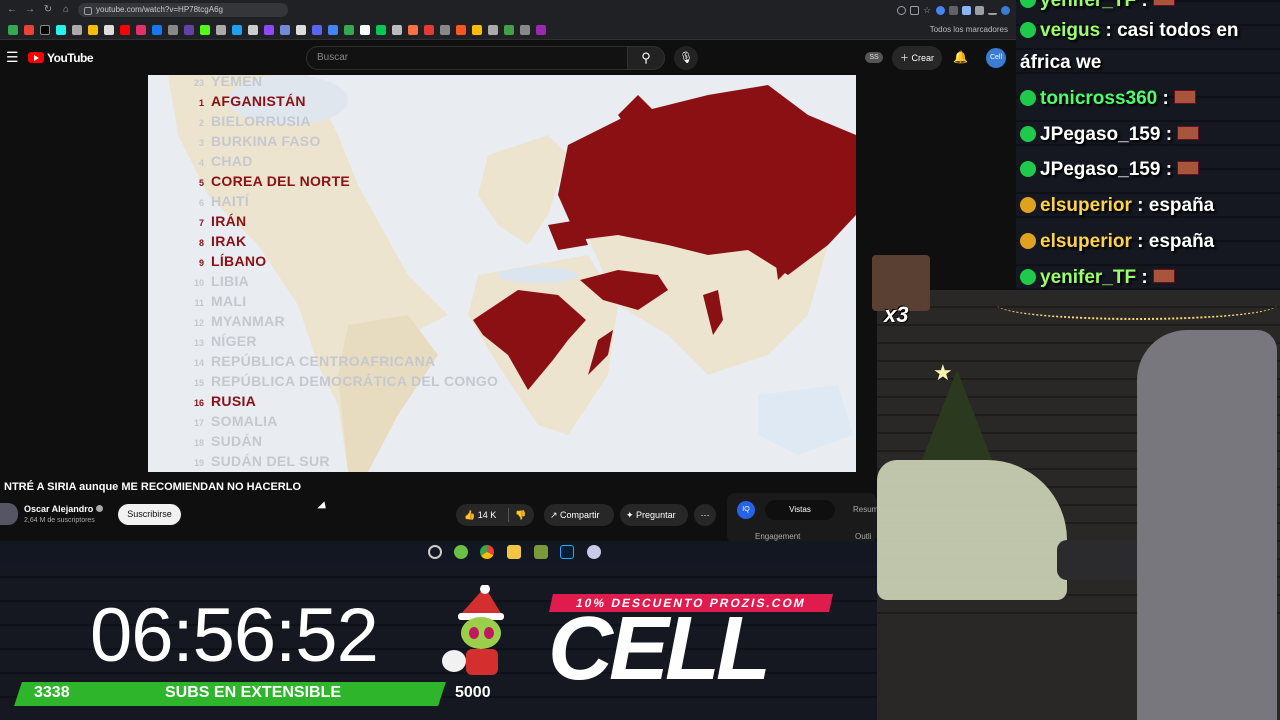  Describe the element at coordinates (863, 536) in the screenshot. I see `outline-label: Outli` at that location.